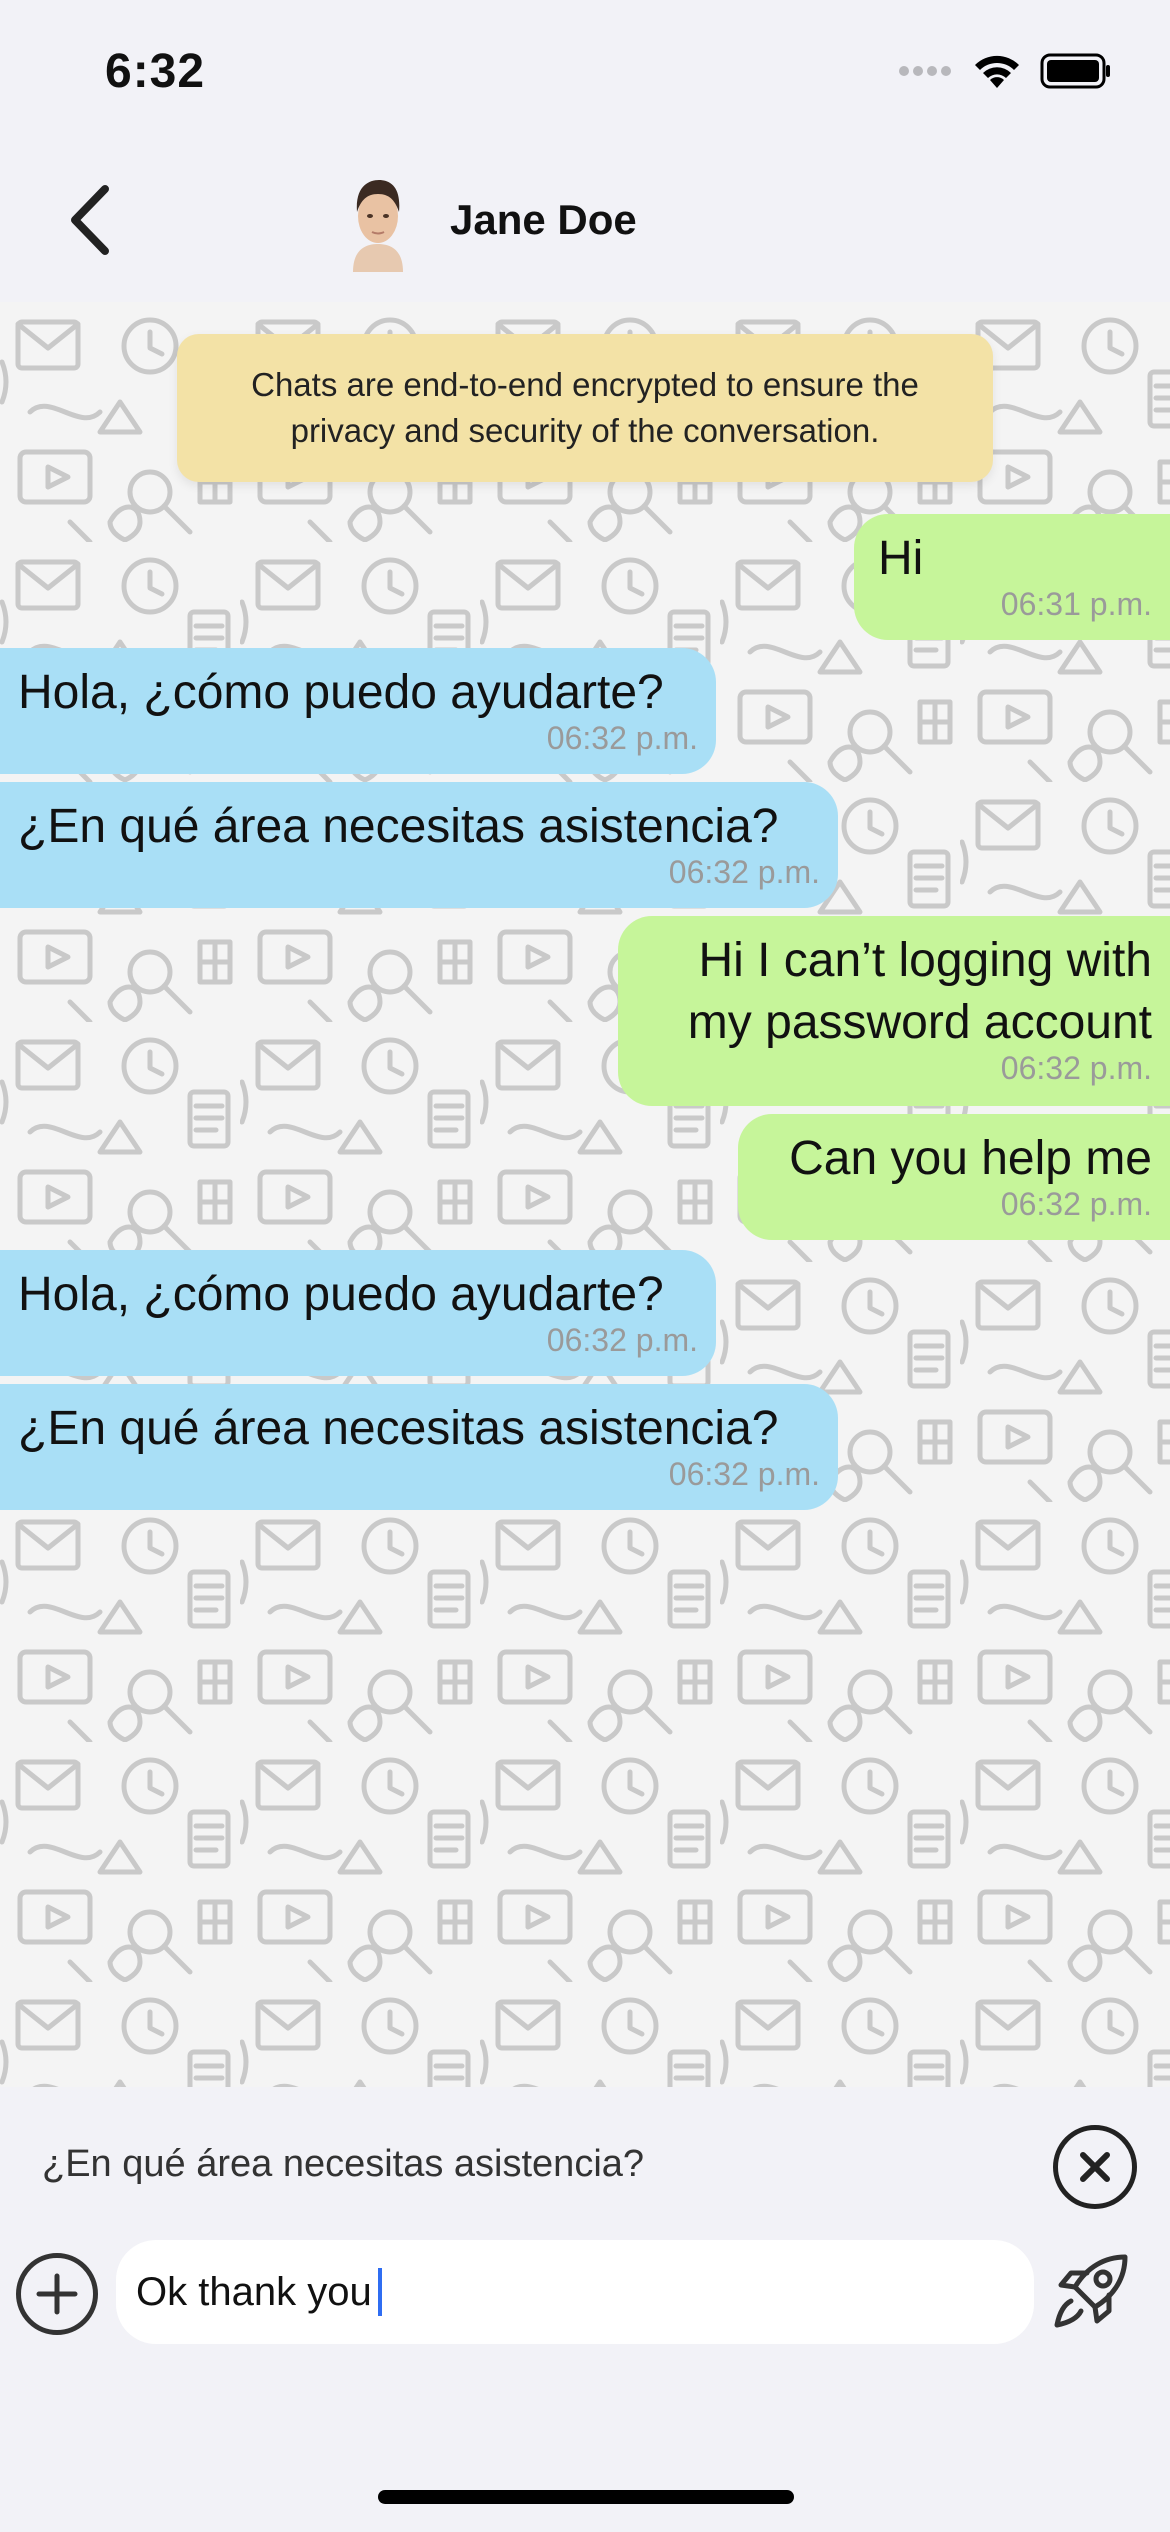  Describe the element at coordinates (1076, 604) in the screenshot. I see `message-time: 06:31 p.m.` at that location.